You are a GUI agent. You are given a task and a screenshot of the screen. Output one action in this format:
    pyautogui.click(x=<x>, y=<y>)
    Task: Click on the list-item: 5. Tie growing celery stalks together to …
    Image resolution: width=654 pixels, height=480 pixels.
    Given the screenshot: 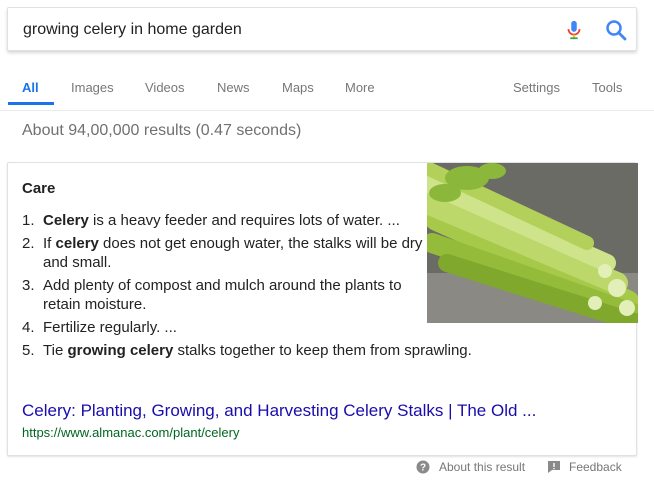 What is the action you would take?
    pyautogui.click(x=272, y=350)
    